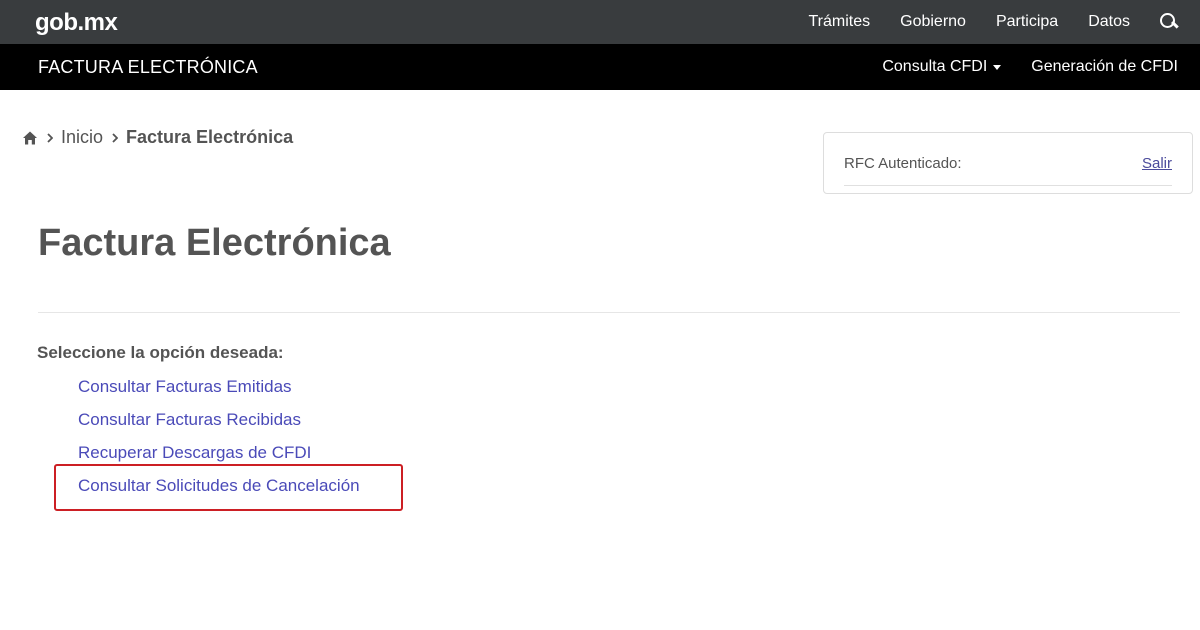 Image resolution: width=1200 pixels, height=630 pixels. I want to click on gob-topbar: gob.mx Trámites Gobierno Participa Datos, so click(600, 22).